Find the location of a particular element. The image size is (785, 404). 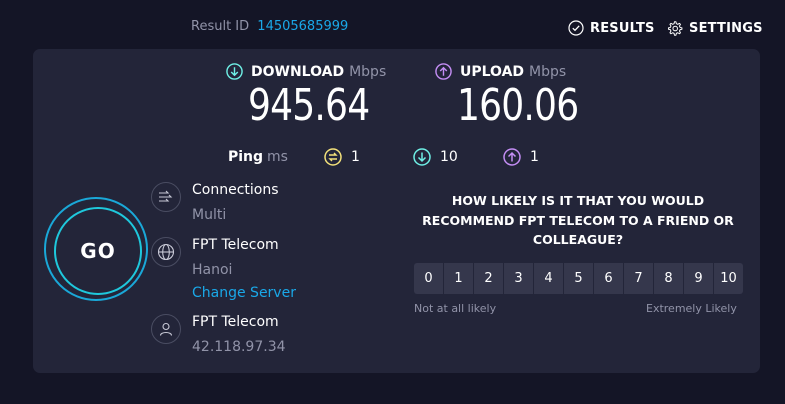

upload-value: 160.06 is located at coordinates (518, 105).